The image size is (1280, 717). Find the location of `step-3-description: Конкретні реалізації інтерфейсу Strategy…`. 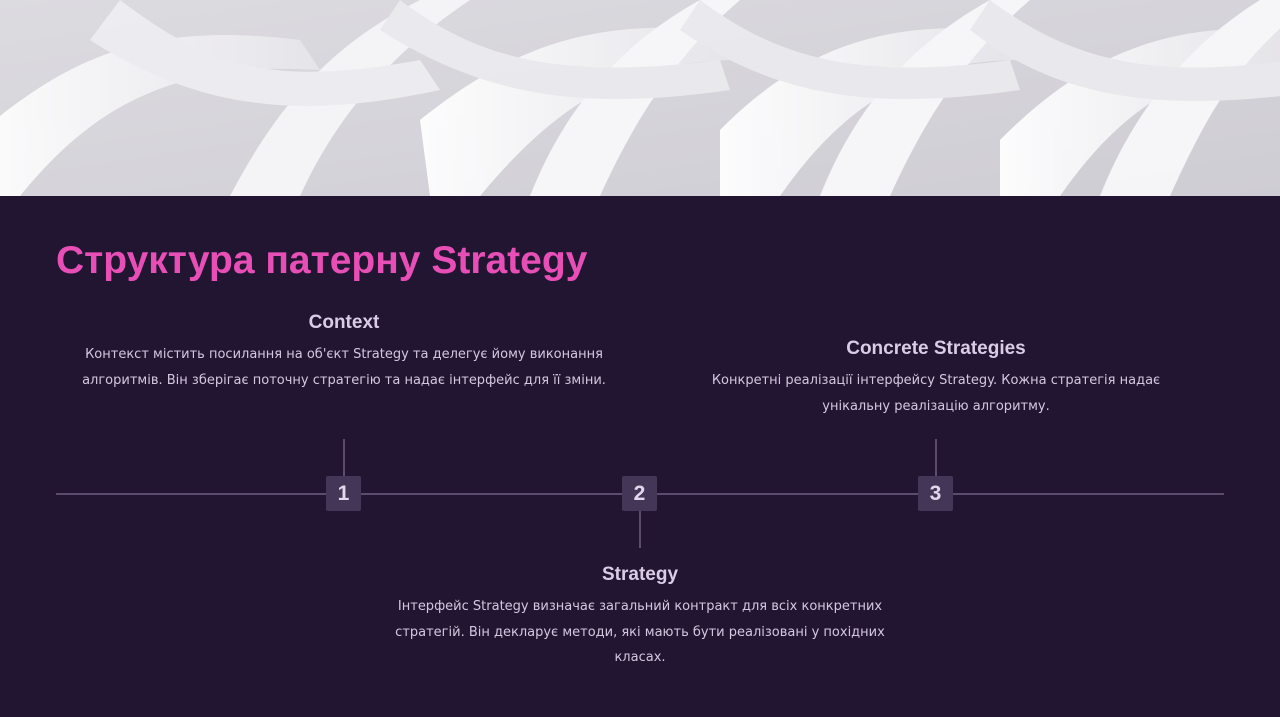

step-3-description: Конкретні реалізації інтерфейсу Strategy… is located at coordinates (936, 393).